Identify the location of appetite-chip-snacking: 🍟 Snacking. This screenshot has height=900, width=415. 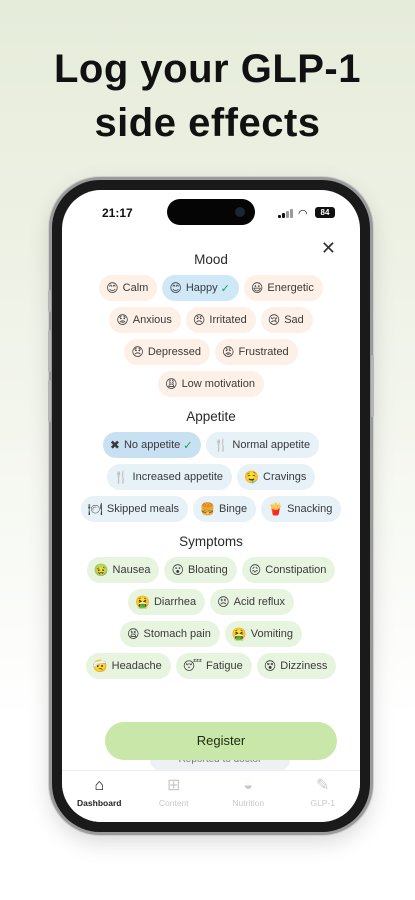
(301, 509).